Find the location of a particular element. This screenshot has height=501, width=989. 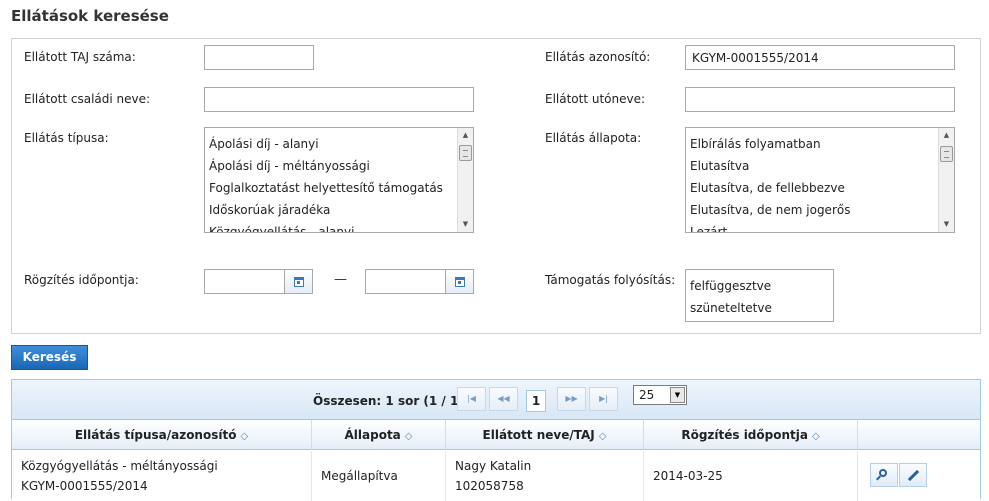

allapot-option: Elutasítva, de fellebbezve is located at coordinates (811, 188).